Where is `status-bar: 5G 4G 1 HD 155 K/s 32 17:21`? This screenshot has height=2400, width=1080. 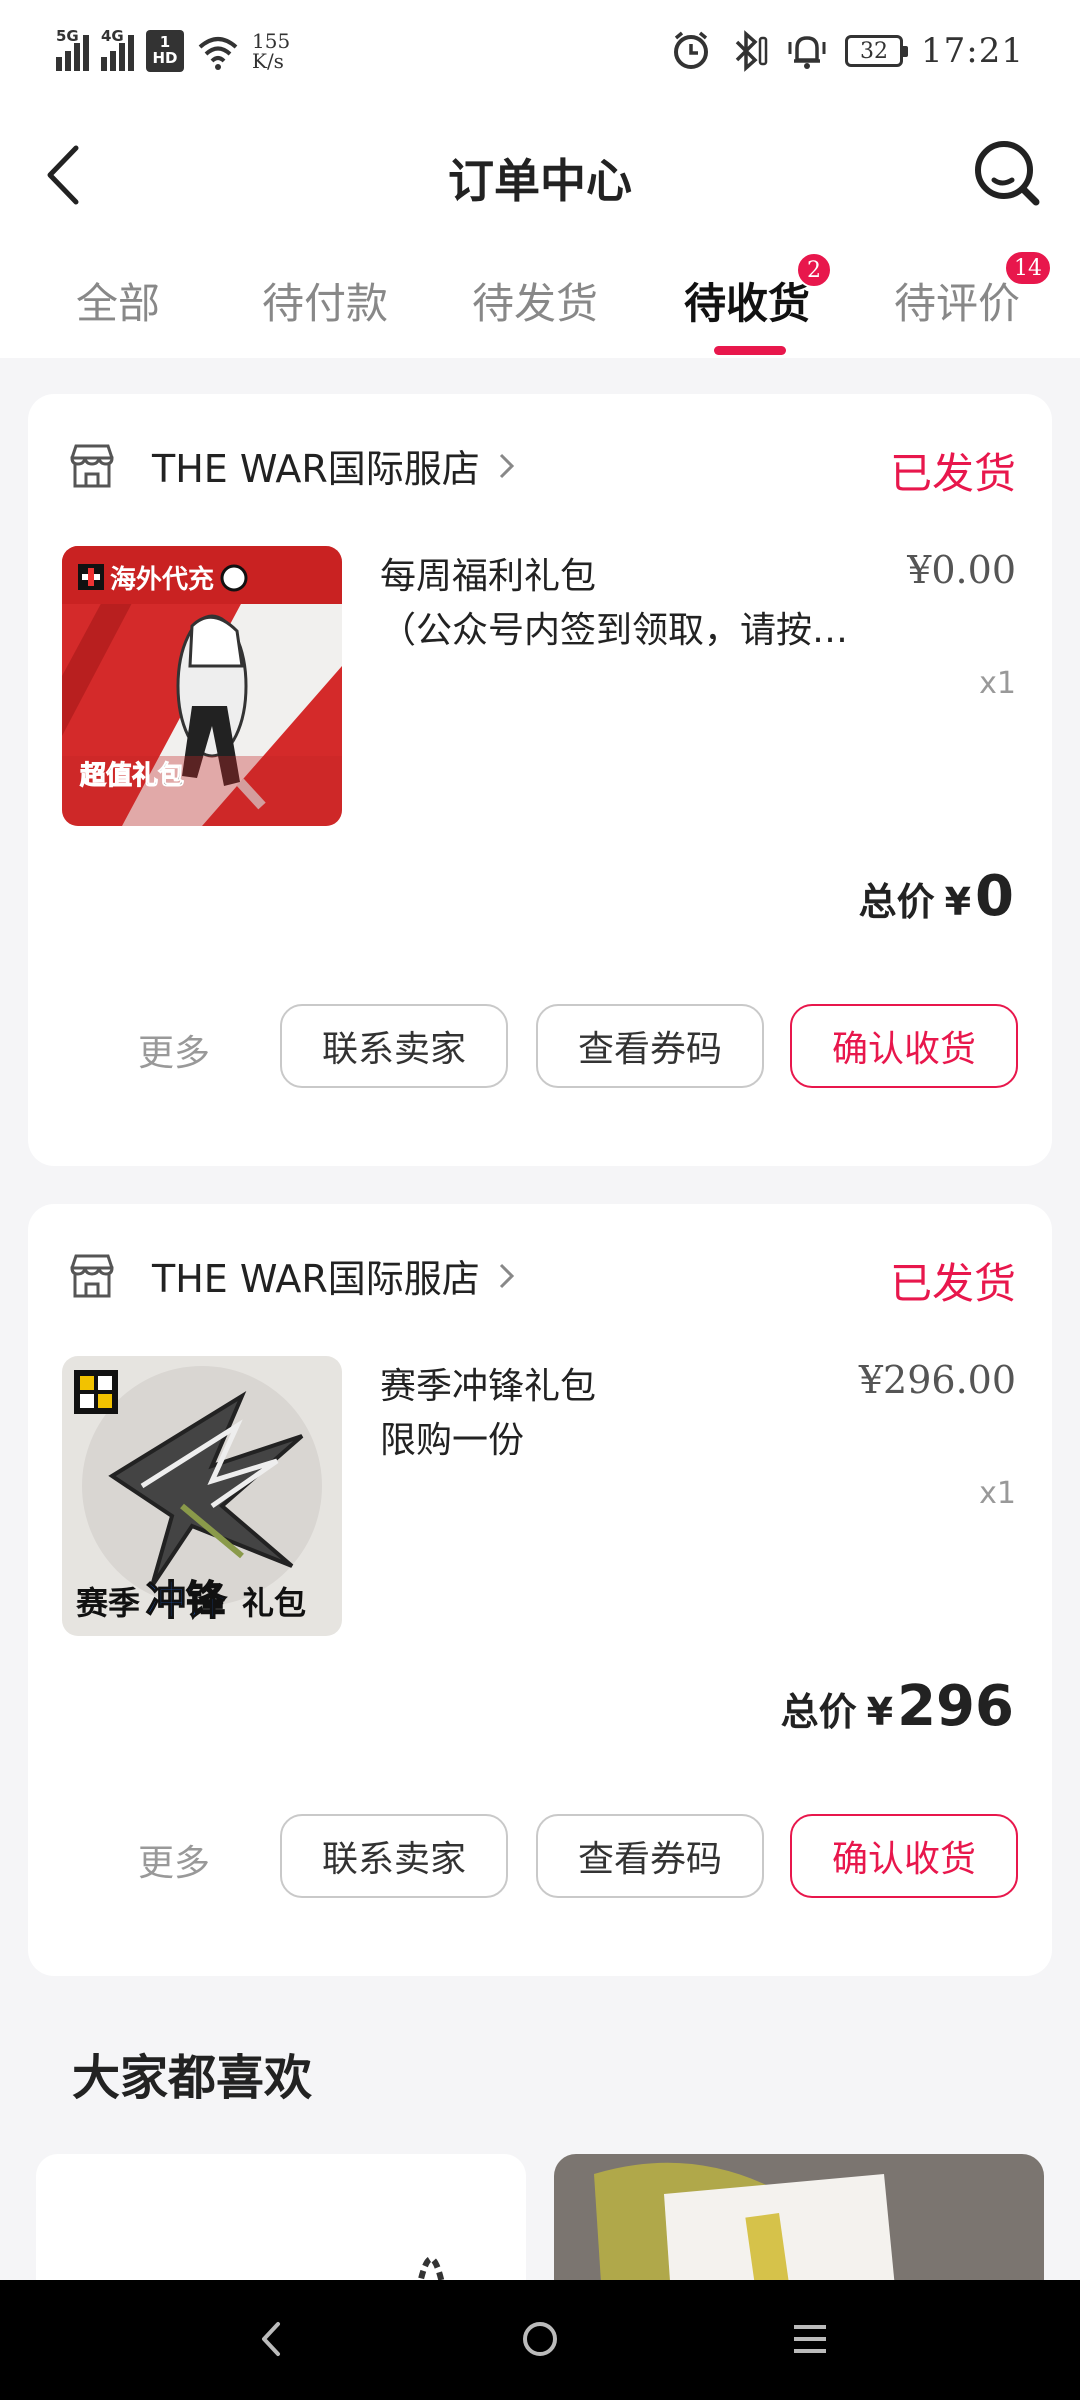 status-bar: 5G 4G 1 HD 155 K/s 32 17:21 is located at coordinates (540, 55).